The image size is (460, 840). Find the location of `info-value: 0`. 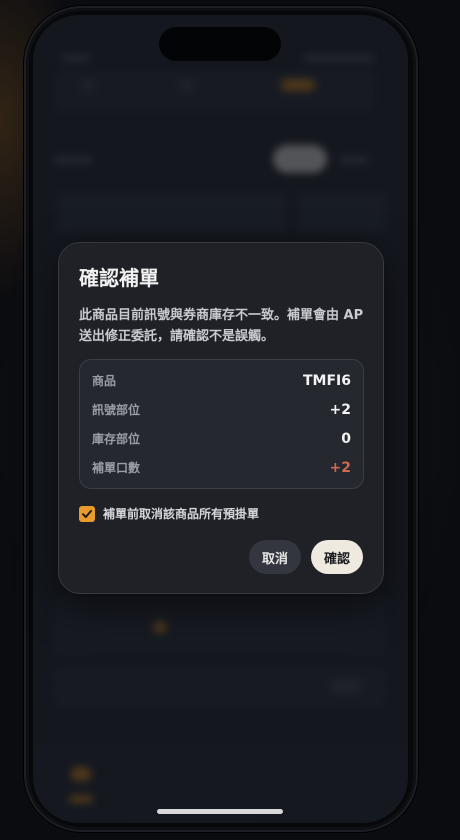

info-value: 0 is located at coordinates (346, 438).